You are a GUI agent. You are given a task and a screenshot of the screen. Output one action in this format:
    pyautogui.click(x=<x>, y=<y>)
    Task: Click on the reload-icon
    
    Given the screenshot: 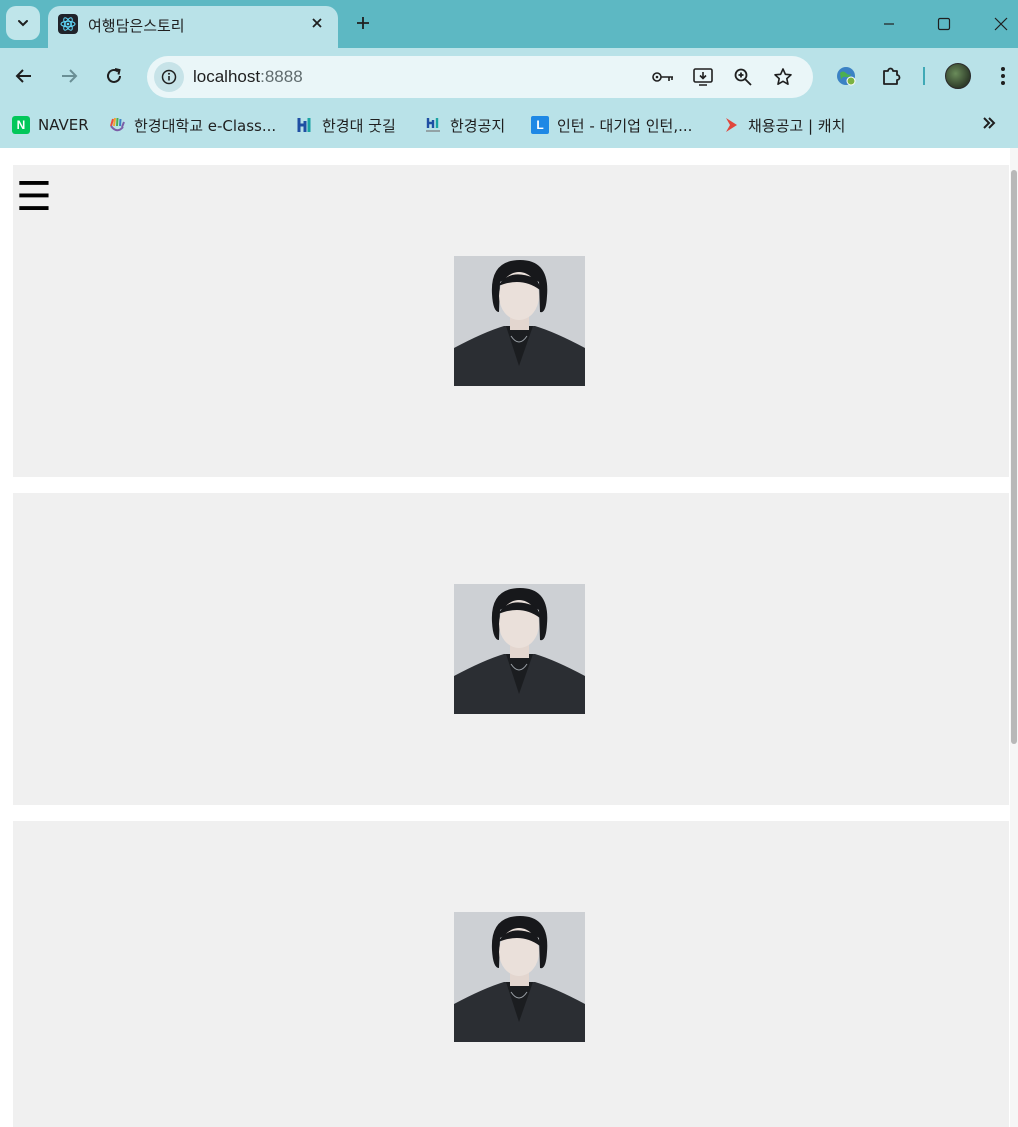 What is the action you would take?
    pyautogui.click(x=114, y=75)
    